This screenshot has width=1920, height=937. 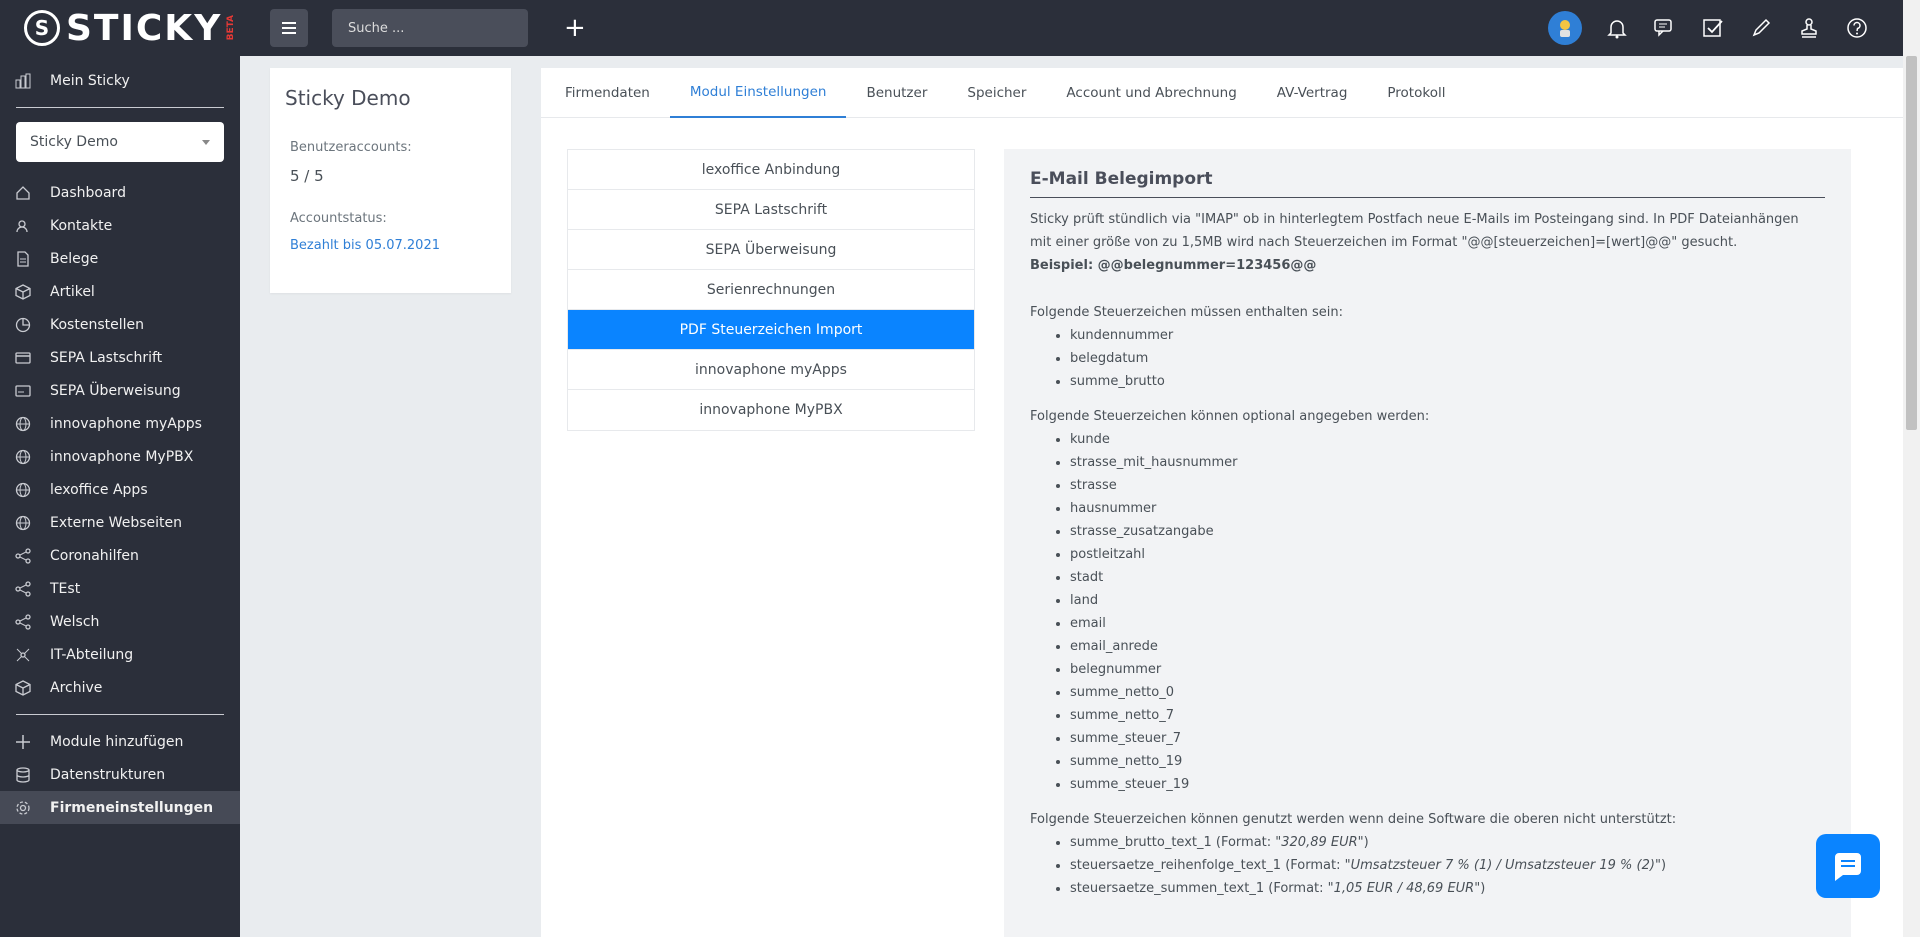 What do you see at coordinates (99, 489) in the screenshot?
I see `sidebar-item-label: lexoffice Apps` at bounding box center [99, 489].